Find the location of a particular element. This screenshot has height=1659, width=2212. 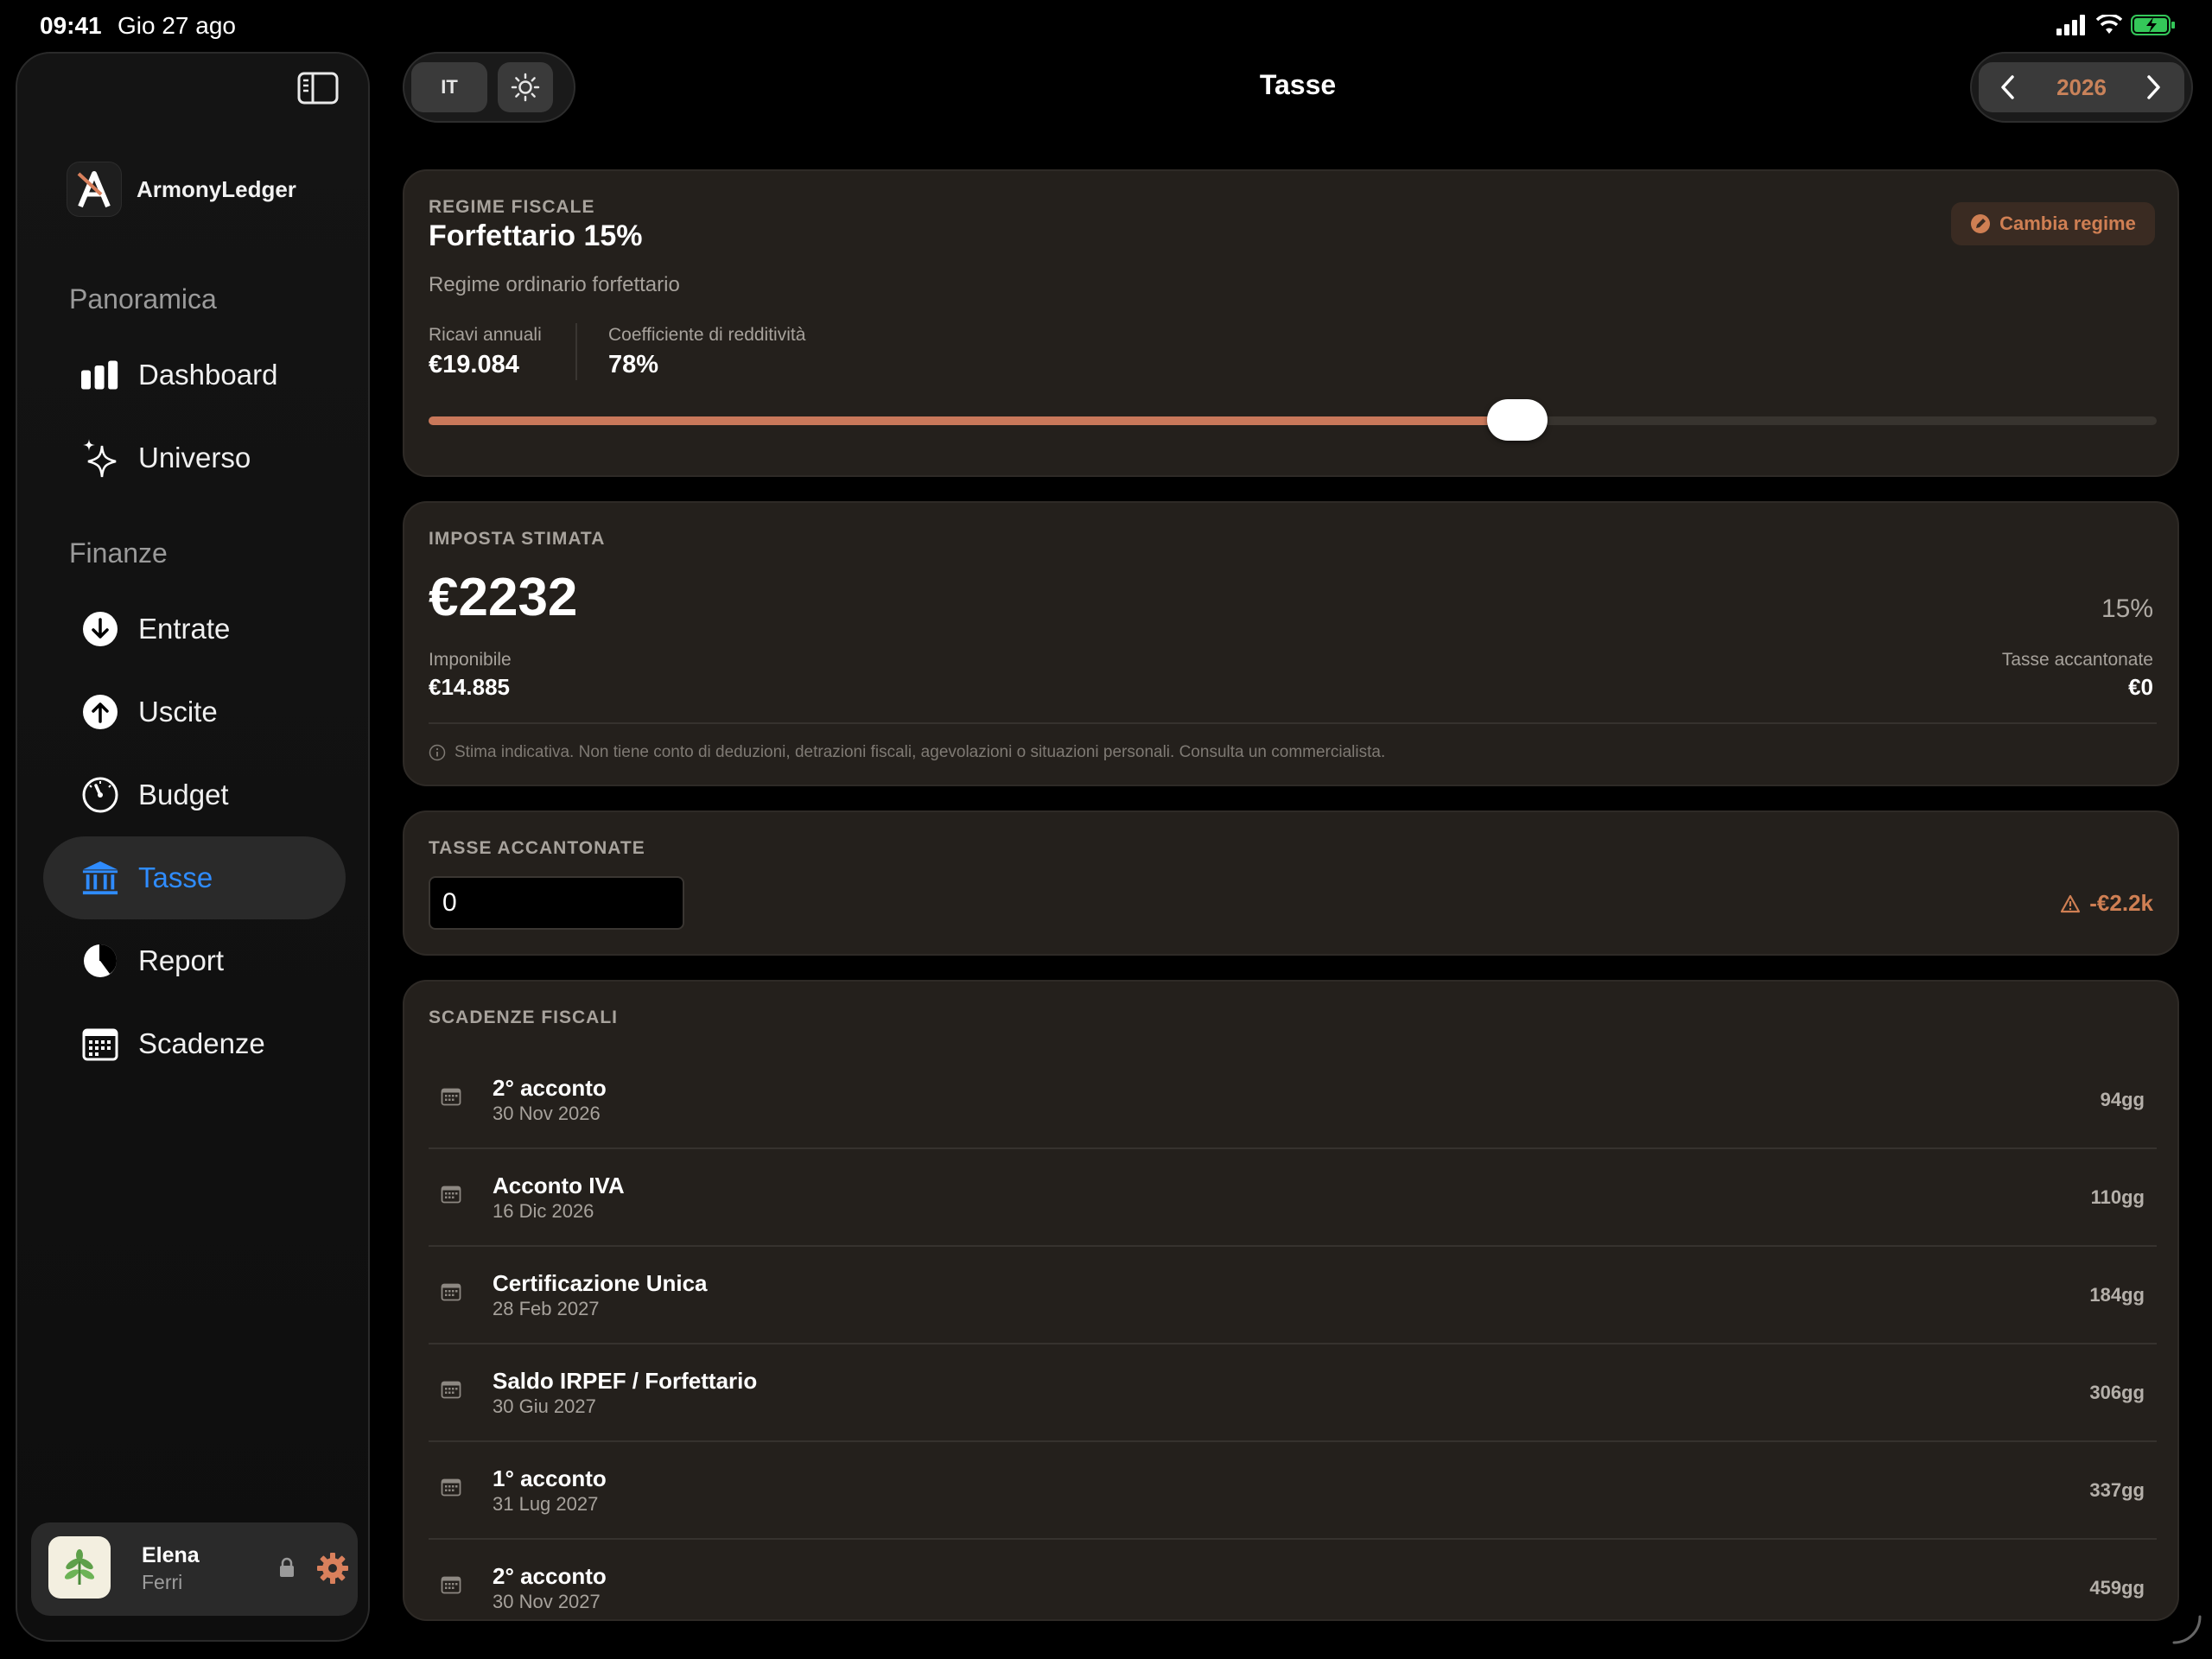

deadline-name: Saldo IRPEF / Forfettario is located at coordinates (625, 1381).